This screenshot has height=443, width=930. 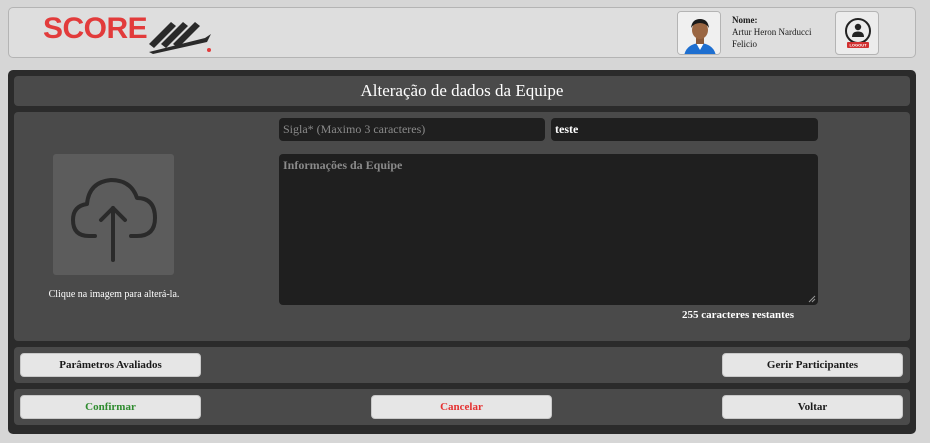 What do you see at coordinates (745, 20) in the screenshot?
I see `user-name-label: Nome:` at bounding box center [745, 20].